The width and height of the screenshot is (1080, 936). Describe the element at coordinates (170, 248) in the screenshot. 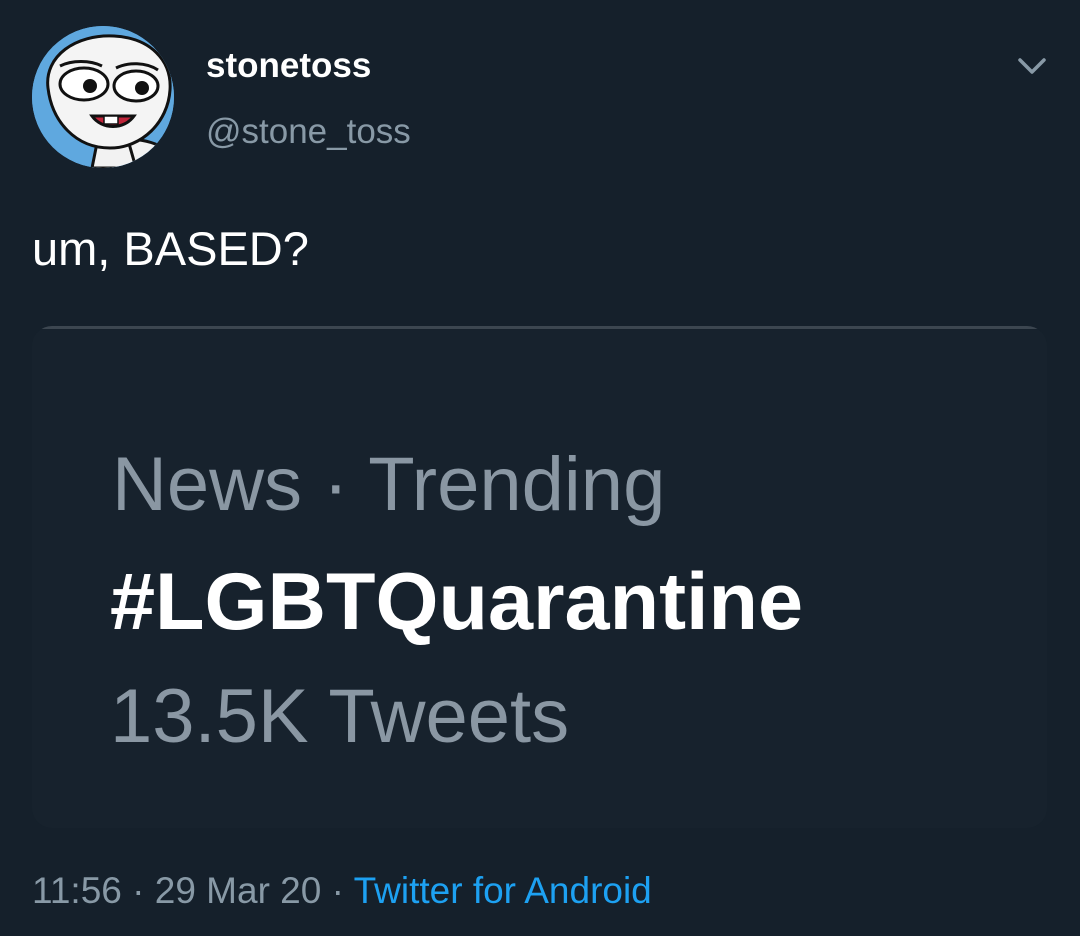

I see `tweet-text: um, BASED?` at that location.